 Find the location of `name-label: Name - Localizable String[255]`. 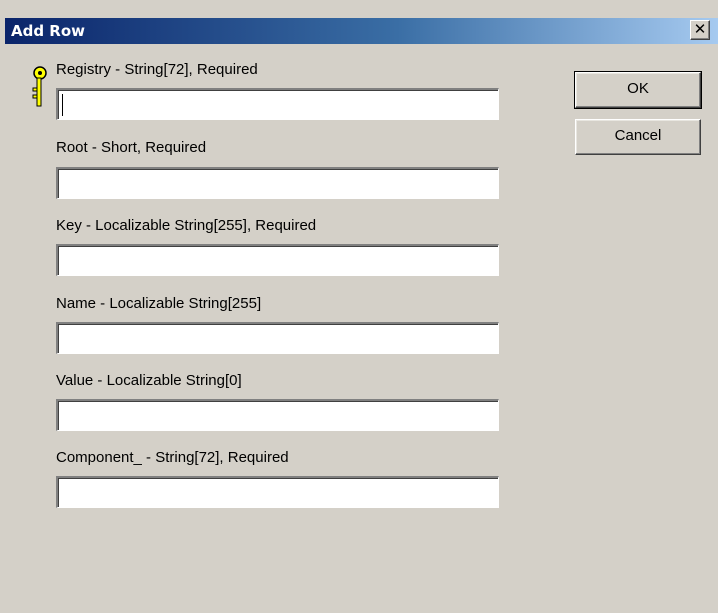

name-label: Name - Localizable String[255] is located at coordinates (159, 303).